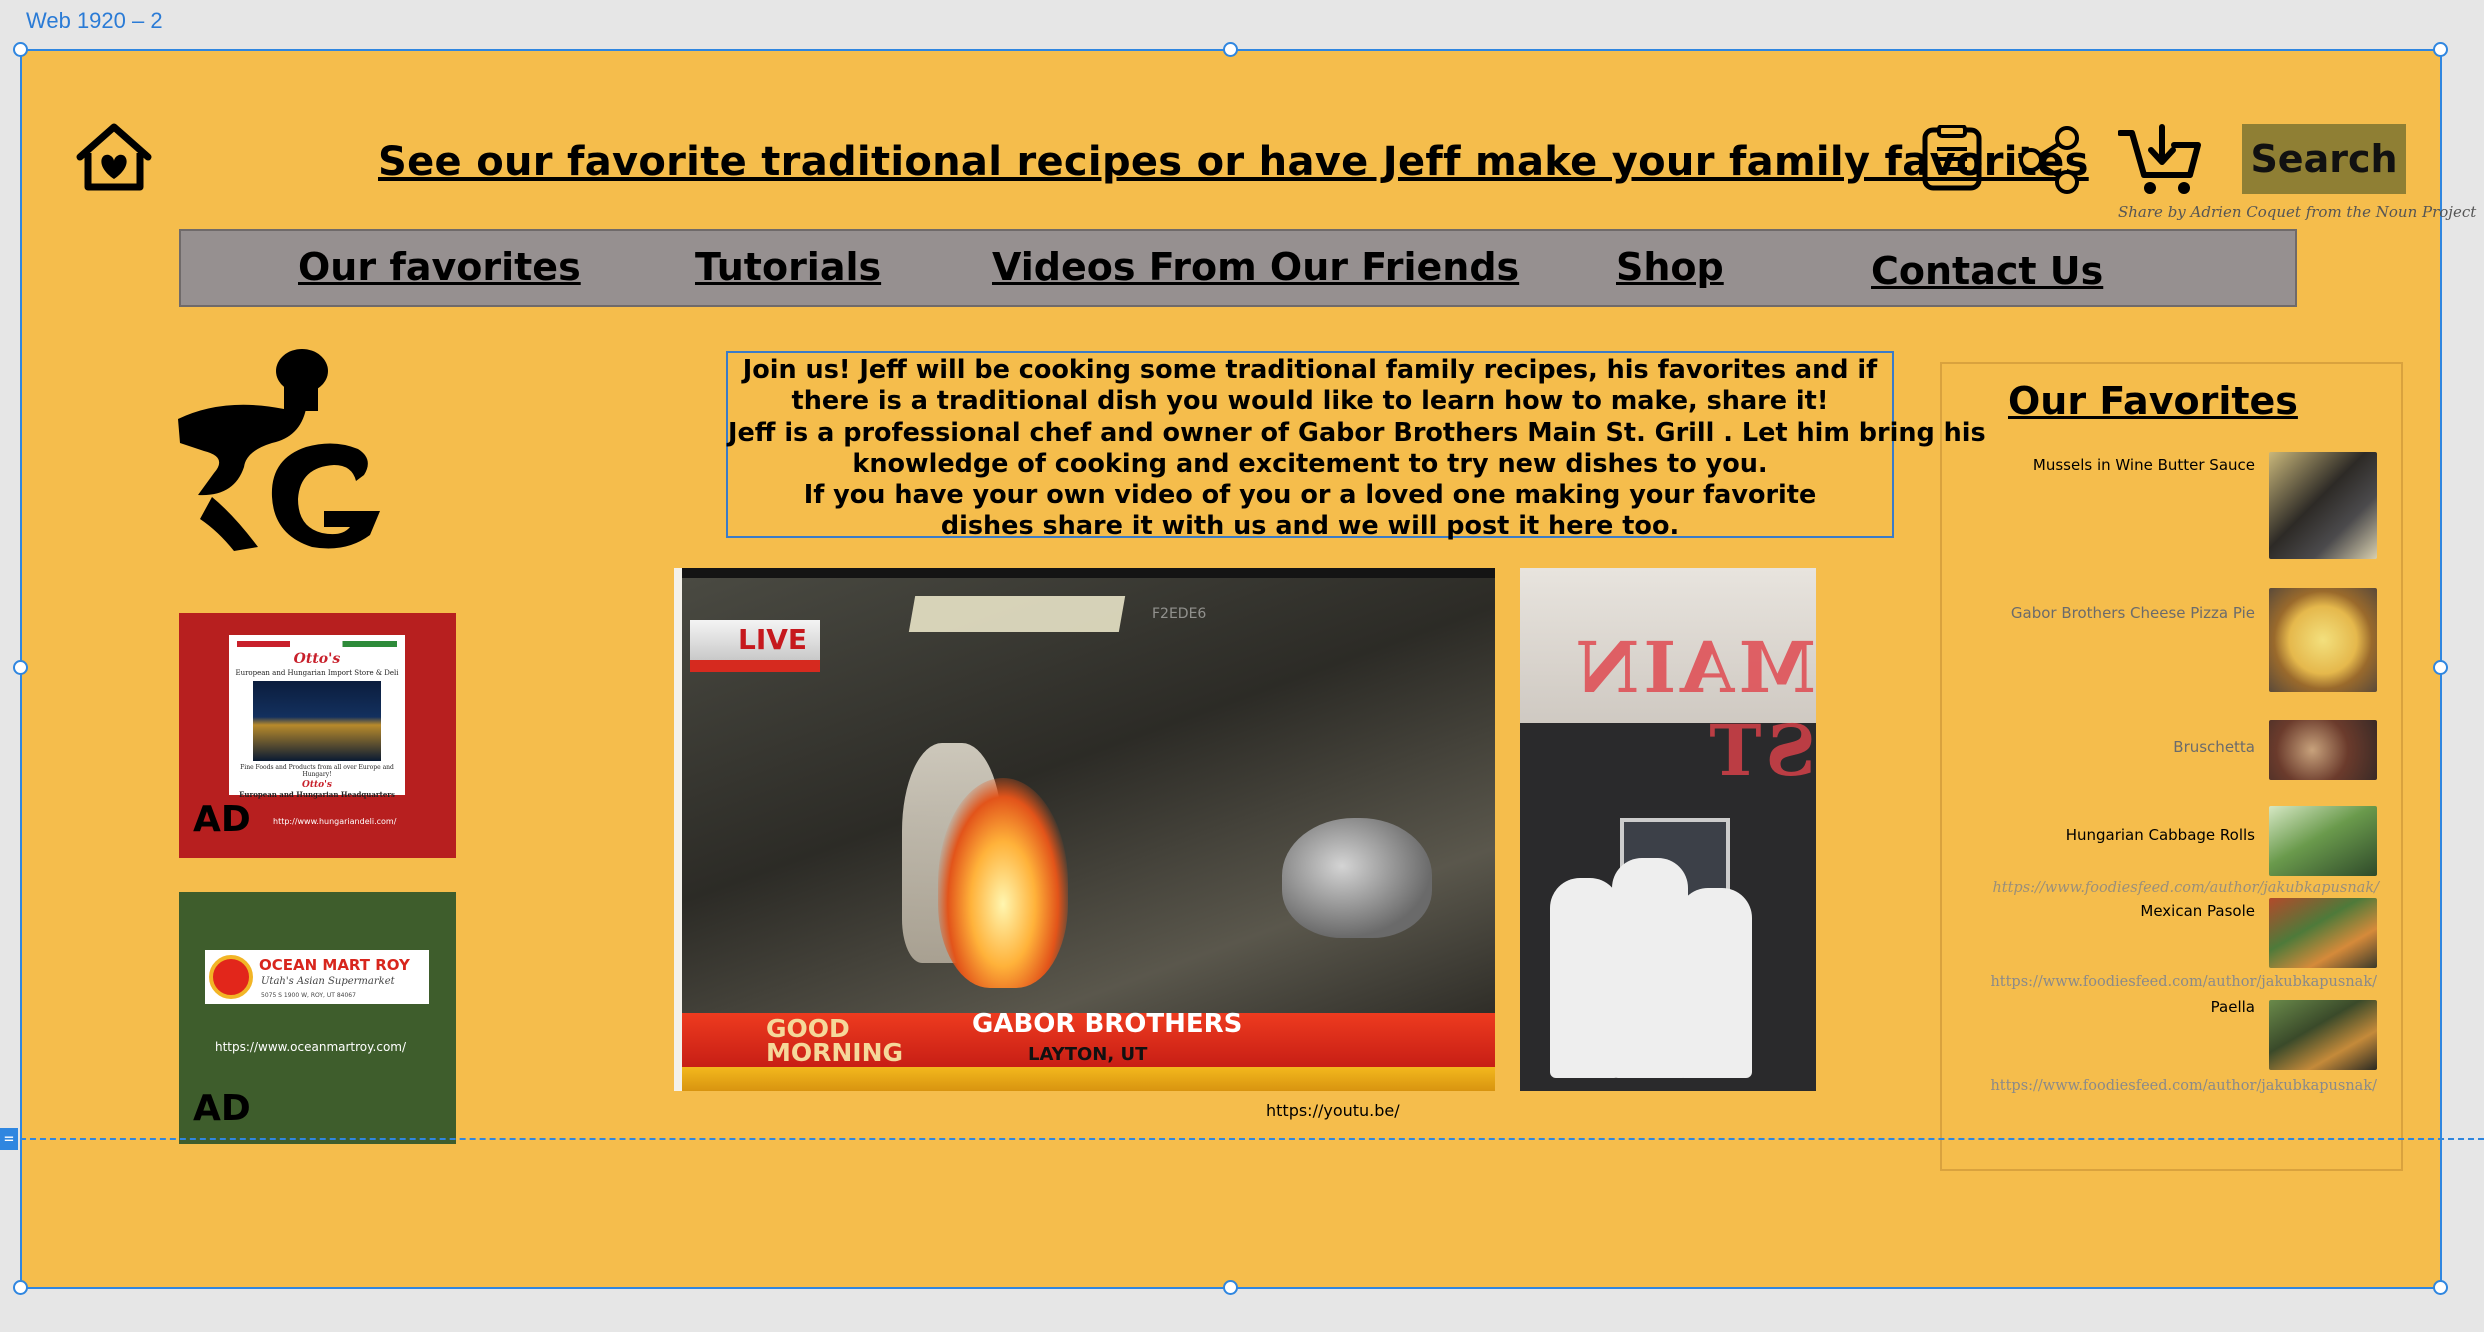 The image size is (2484, 1332). I want to click on ocean-mart-address: 5075 S 1900 W, ROY, UT 84067, so click(308, 995).